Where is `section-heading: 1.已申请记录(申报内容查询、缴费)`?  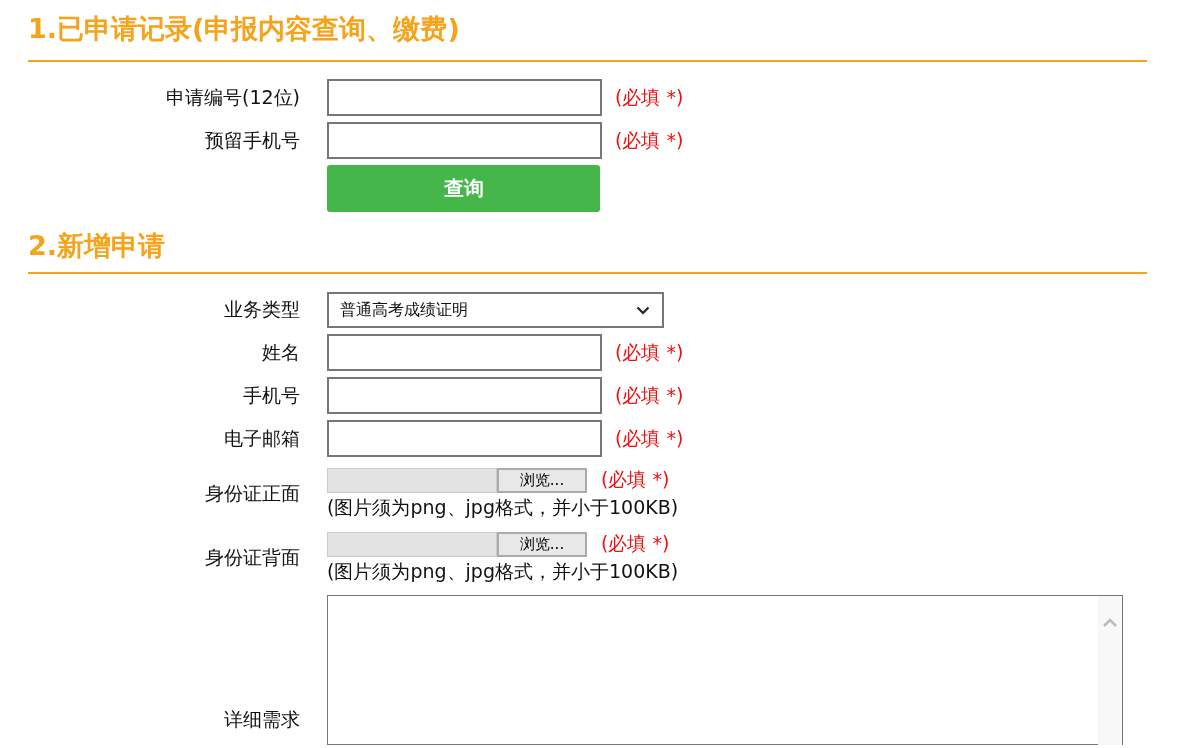
section-heading: 1.已申请记录(申报内容查询、缴费) is located at coordinates (244, 29).